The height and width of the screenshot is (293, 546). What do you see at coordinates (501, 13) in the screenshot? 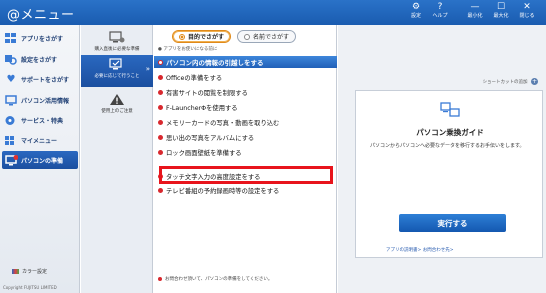
I see `maximize-button: ☐ 最大化` at bounding box center [501, 13].